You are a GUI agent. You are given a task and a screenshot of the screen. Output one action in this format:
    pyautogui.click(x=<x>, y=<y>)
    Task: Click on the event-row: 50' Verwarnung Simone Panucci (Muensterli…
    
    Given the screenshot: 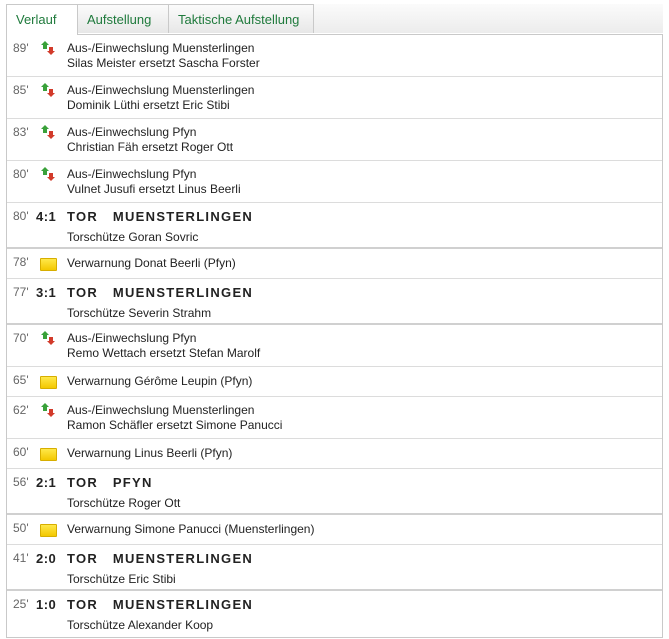 What is the action you would take?
    pyautogui.click(x=334, y=530)
    